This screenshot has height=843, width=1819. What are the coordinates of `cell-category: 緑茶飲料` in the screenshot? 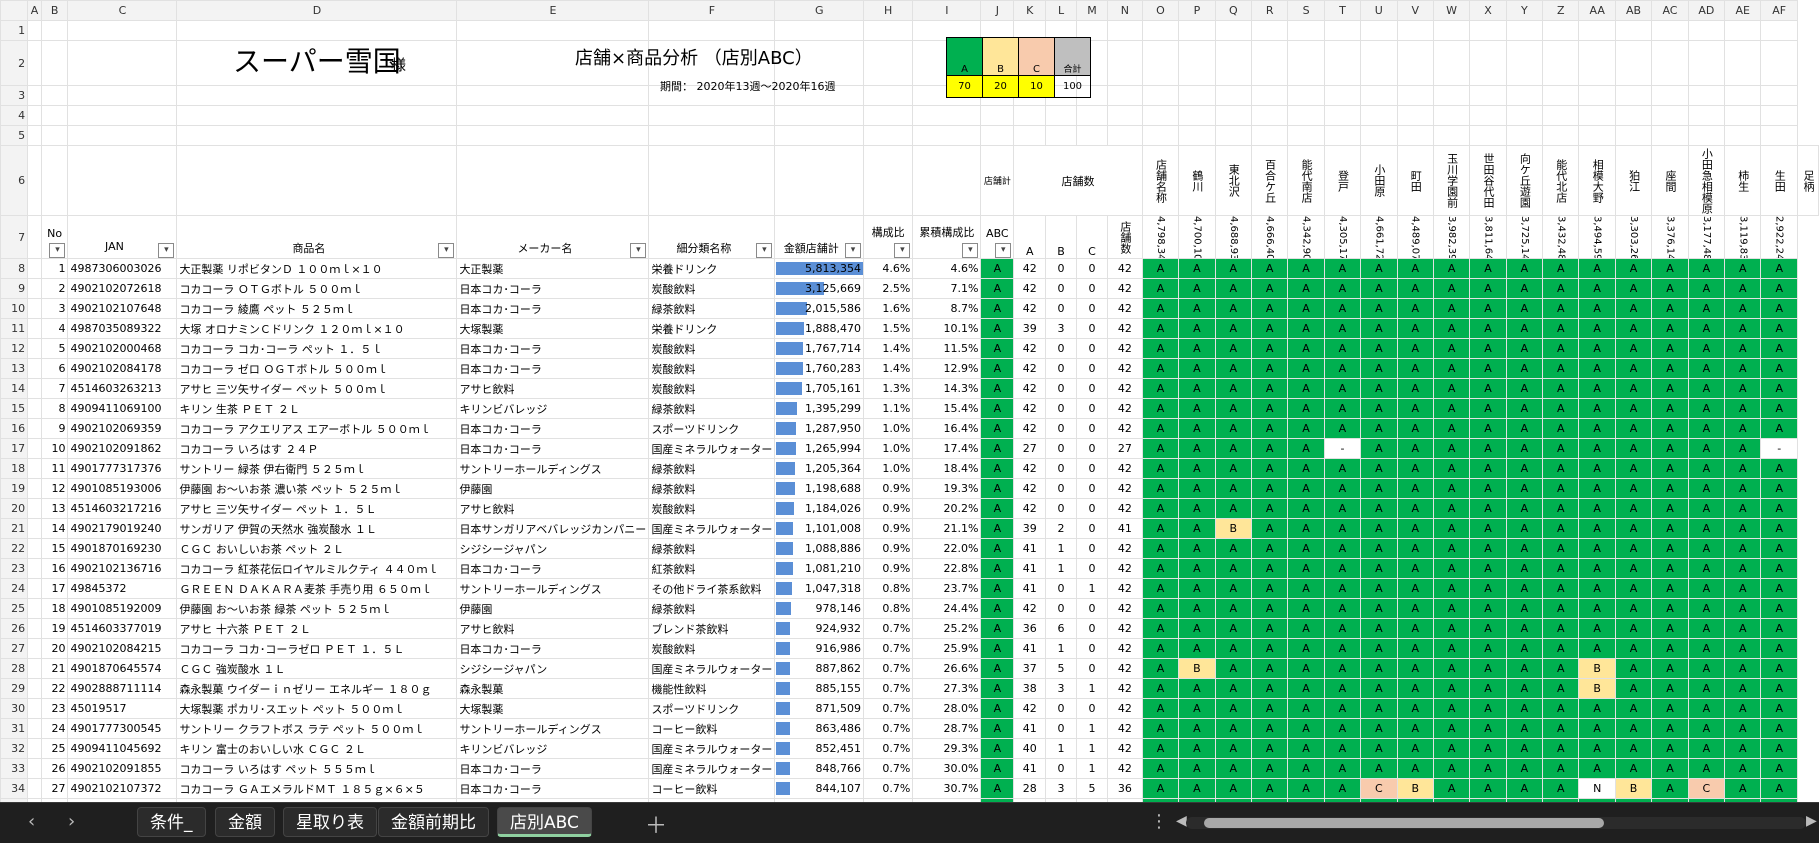 It's located at (712, 548).